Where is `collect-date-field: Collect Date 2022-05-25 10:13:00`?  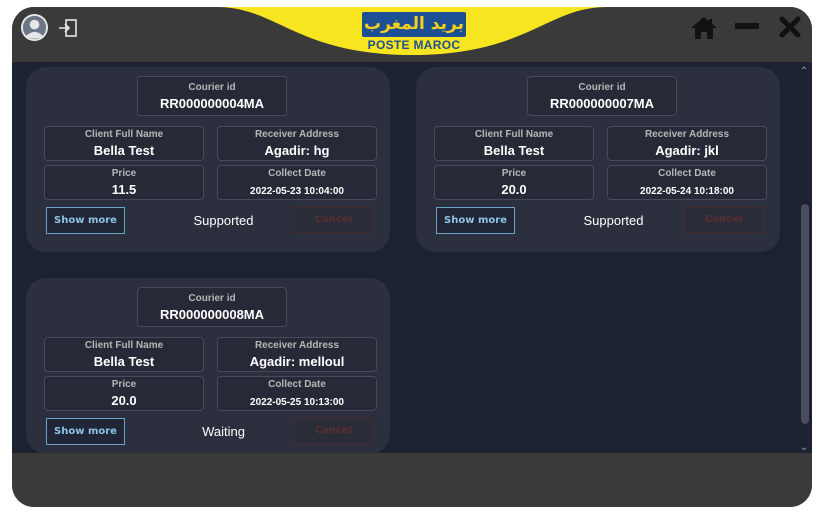 collect-date-field: Collect Date 2022-05-25 10:13:00 is located at coordinates (297, 393).